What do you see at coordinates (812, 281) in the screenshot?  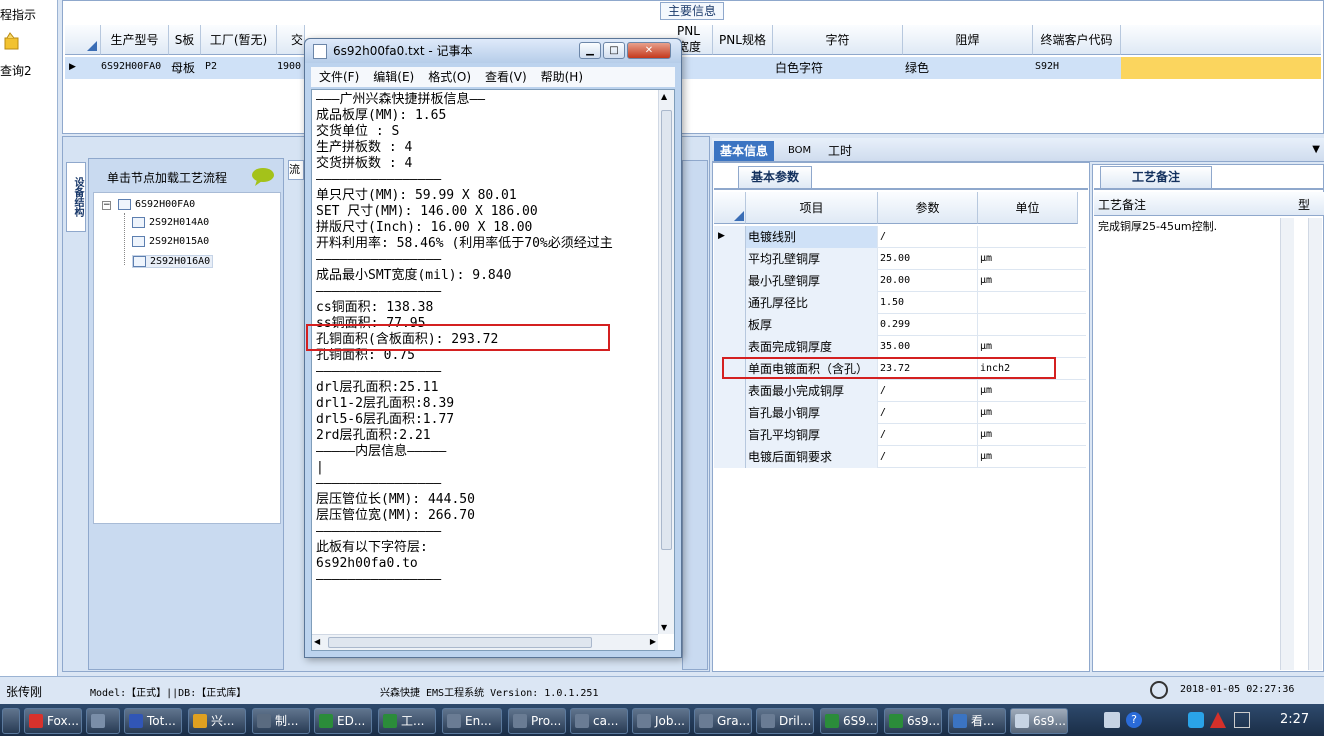 I see `cell-item: 最小孔壁铜厚` at bounding box center [812, 281].